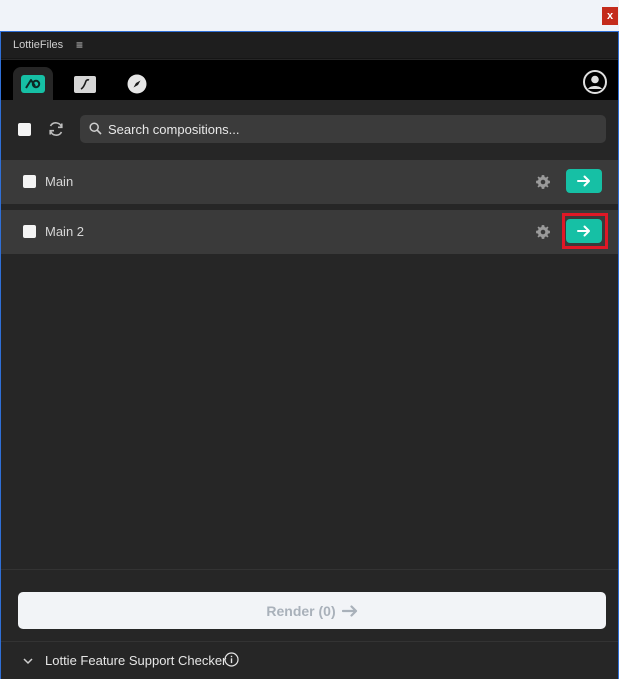 This screenshot has width=619, height=679. Describe the element at coordinates (309, 182) in the screenshot. I see `composition-row: Main` at that location.